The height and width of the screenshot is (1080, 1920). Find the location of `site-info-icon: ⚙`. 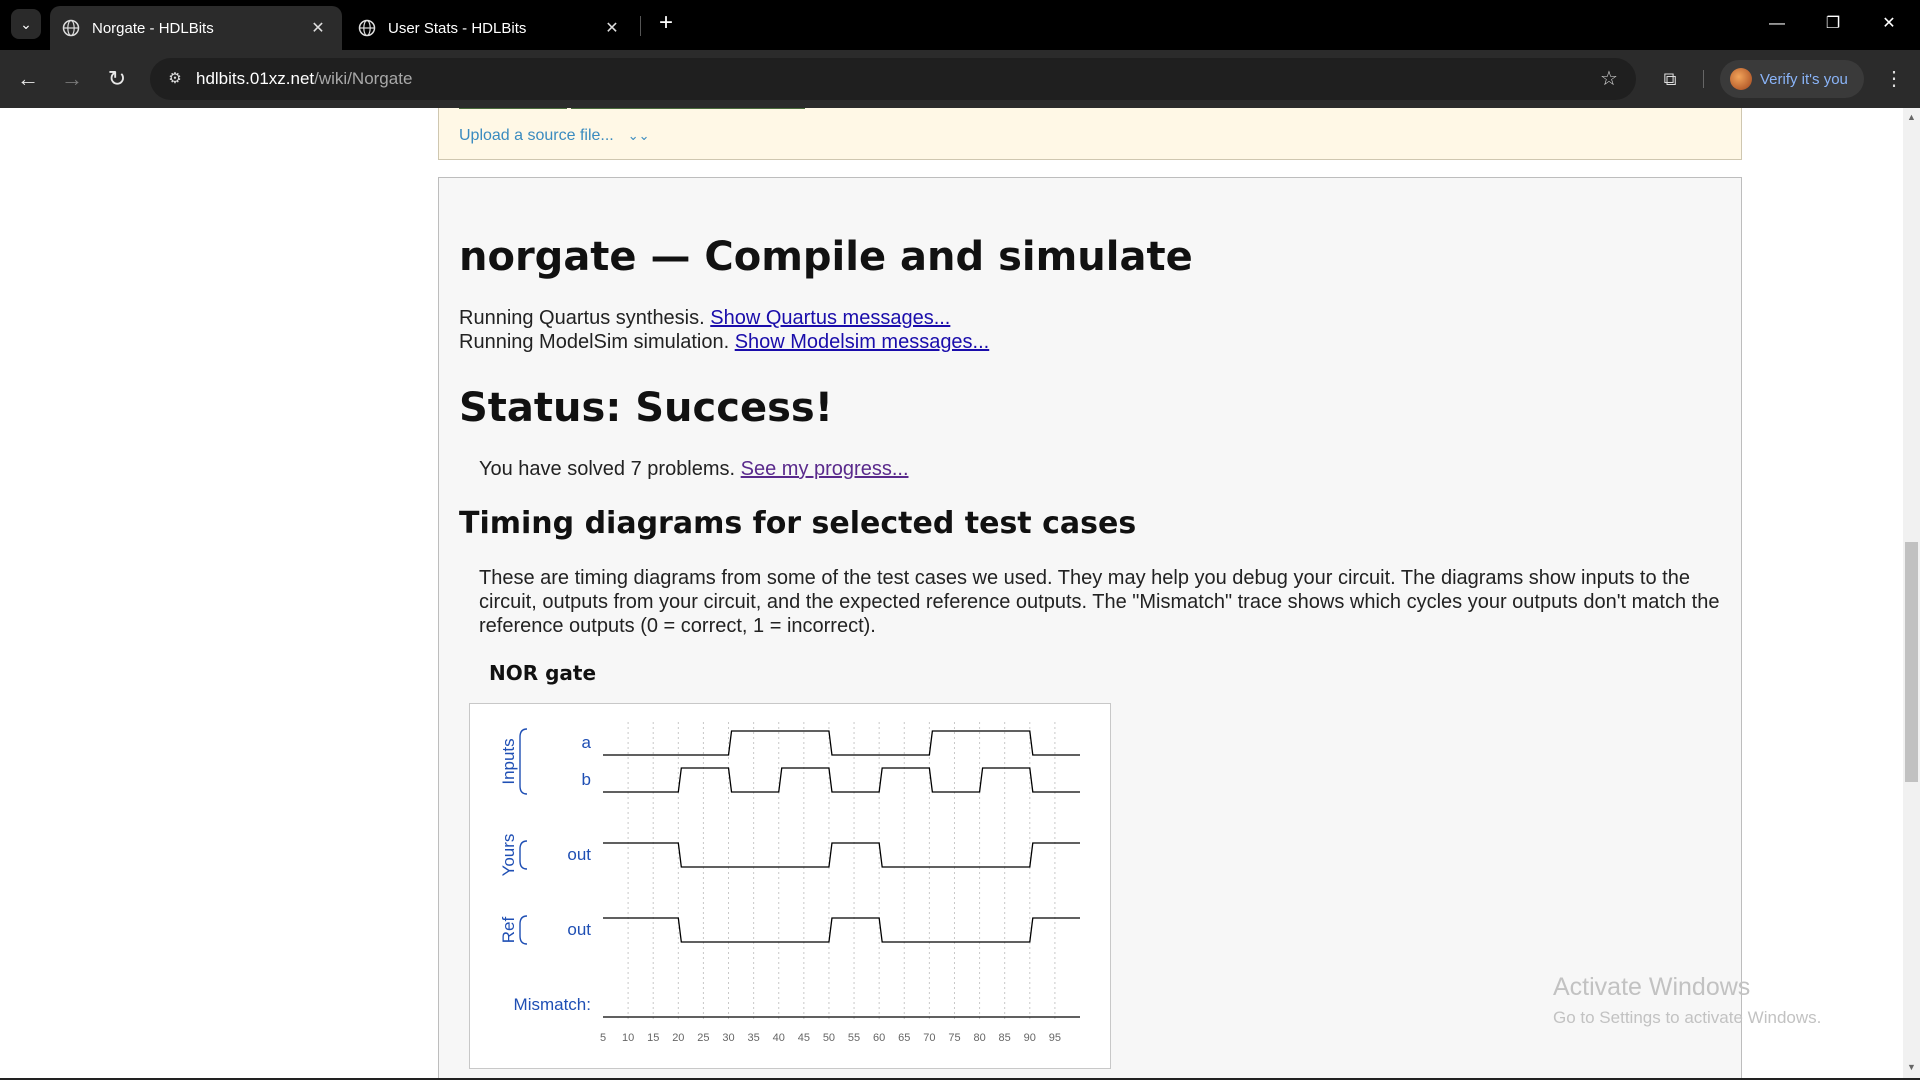

site-info-icon: ⚙ is located at coordinates (175, 79).